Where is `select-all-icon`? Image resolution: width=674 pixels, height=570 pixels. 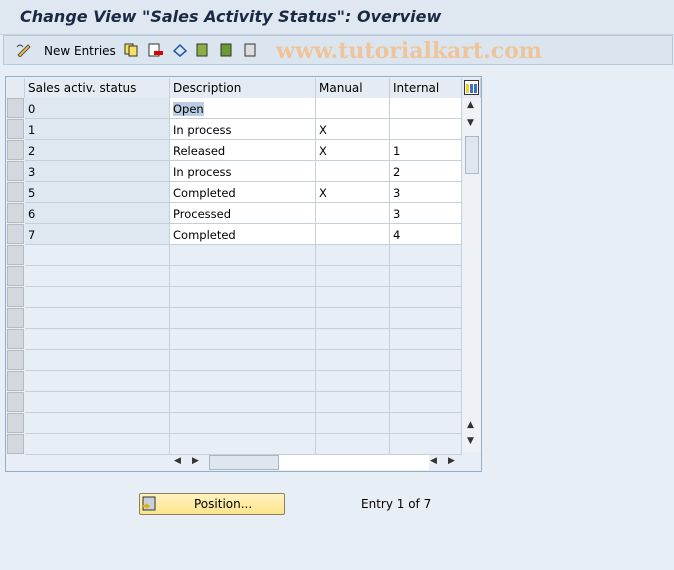
select-all-icon is located at coordinates (203, 50).